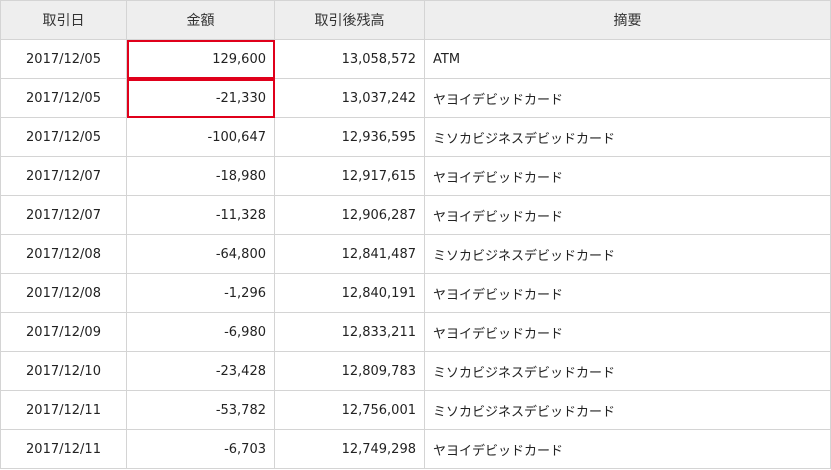 Image resolution: width=831 pixels, height=470 pixels. Describe the element at coordinates (349, 332) in the screenshot. I see `cell-balance: 12,833,211` at that location.